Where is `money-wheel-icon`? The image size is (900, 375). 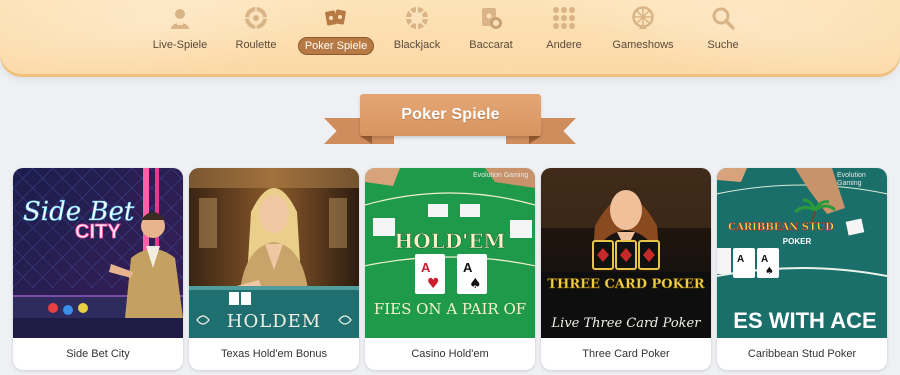
money-wheel-icon is located at coordinates (643, 17).